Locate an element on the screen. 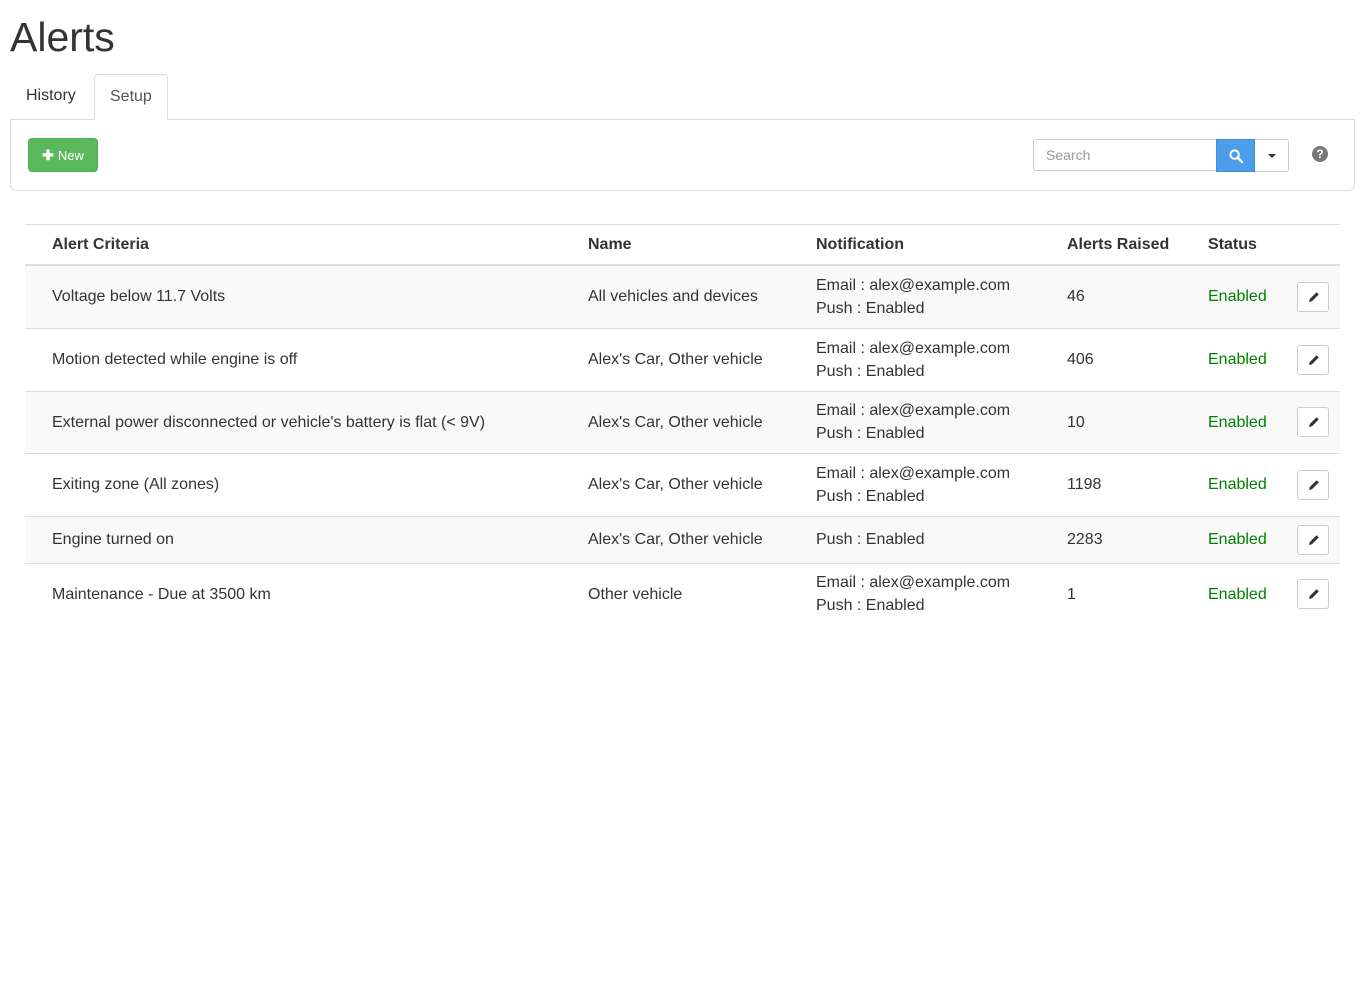 The image size is (1365, 1000). plus-icon: ✚ is located at coordinates (48, 155).